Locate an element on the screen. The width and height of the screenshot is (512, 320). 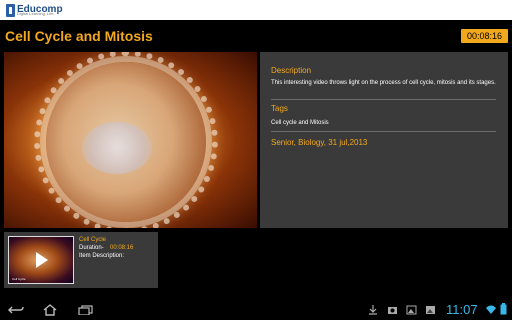
playlist-item-title: Cell Cycle is located at coordinates (93, 240).